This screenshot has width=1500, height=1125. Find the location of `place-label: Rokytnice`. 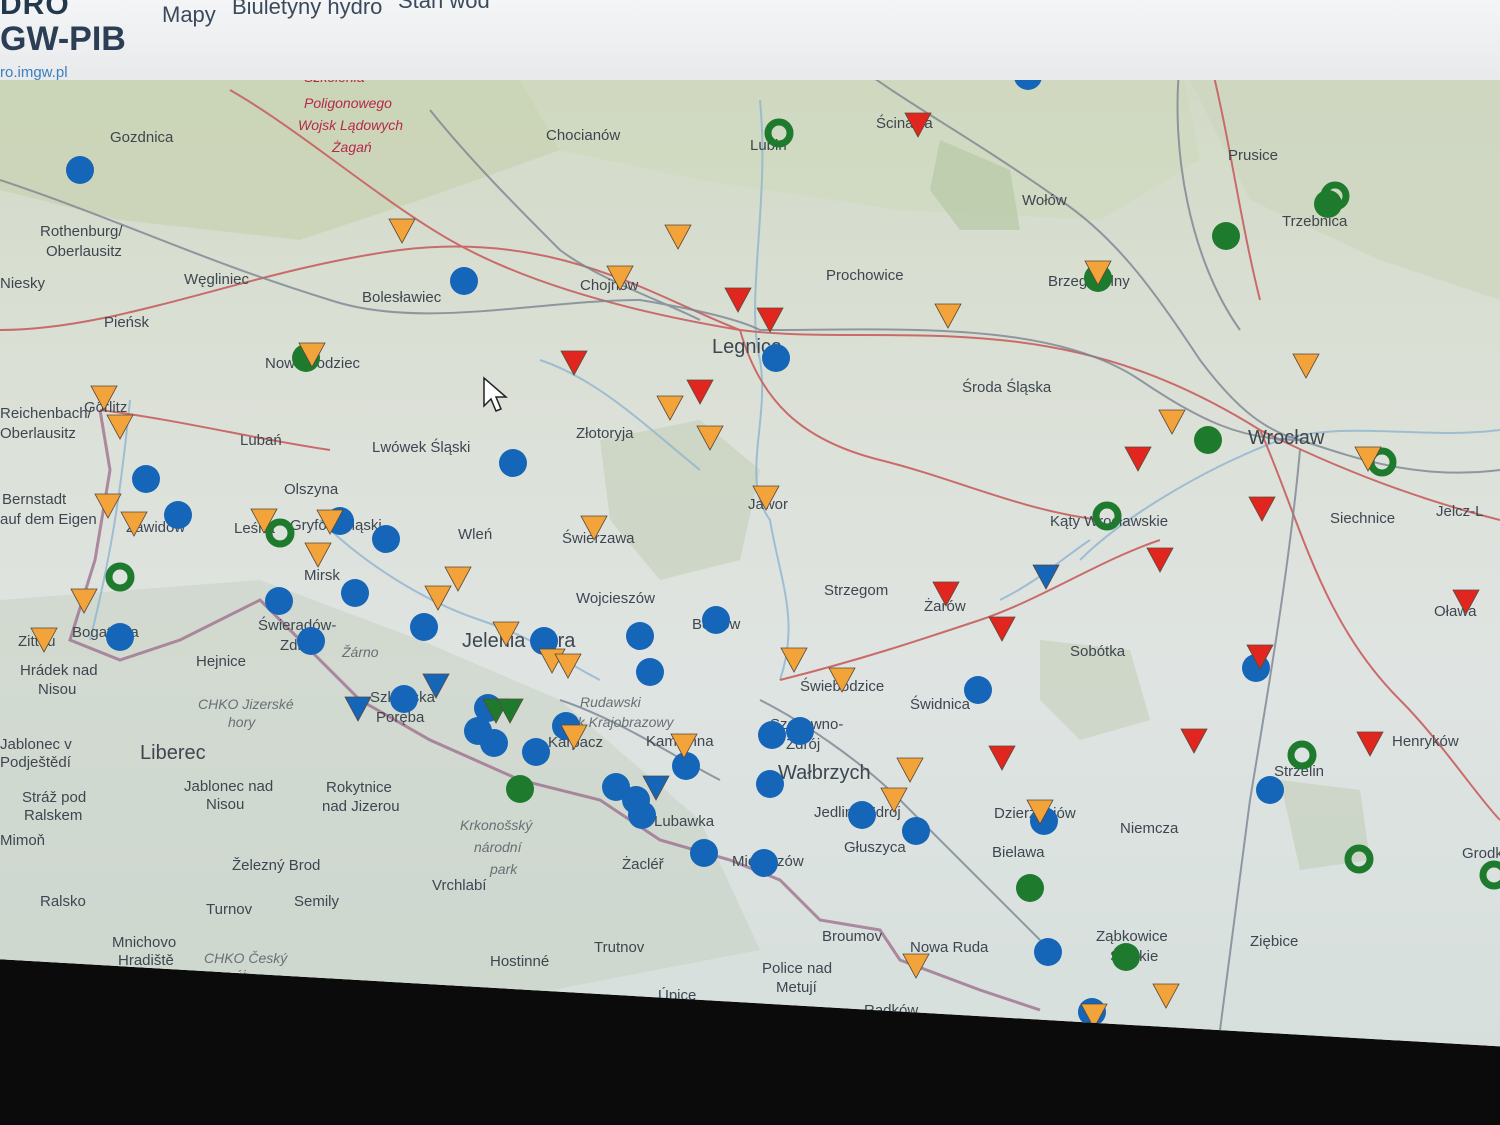

place-label: Rokytnice is located at coordinates (359, 787).